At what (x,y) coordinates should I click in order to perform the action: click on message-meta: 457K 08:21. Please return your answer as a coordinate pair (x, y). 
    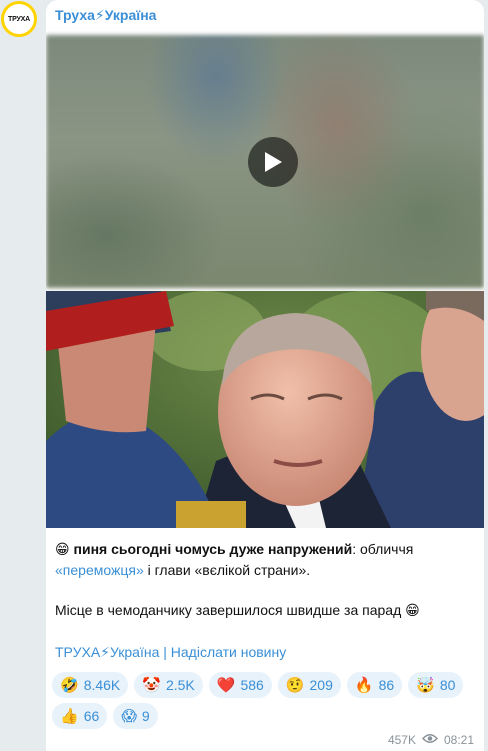
    Looking at the image, I should click on (431, 740).